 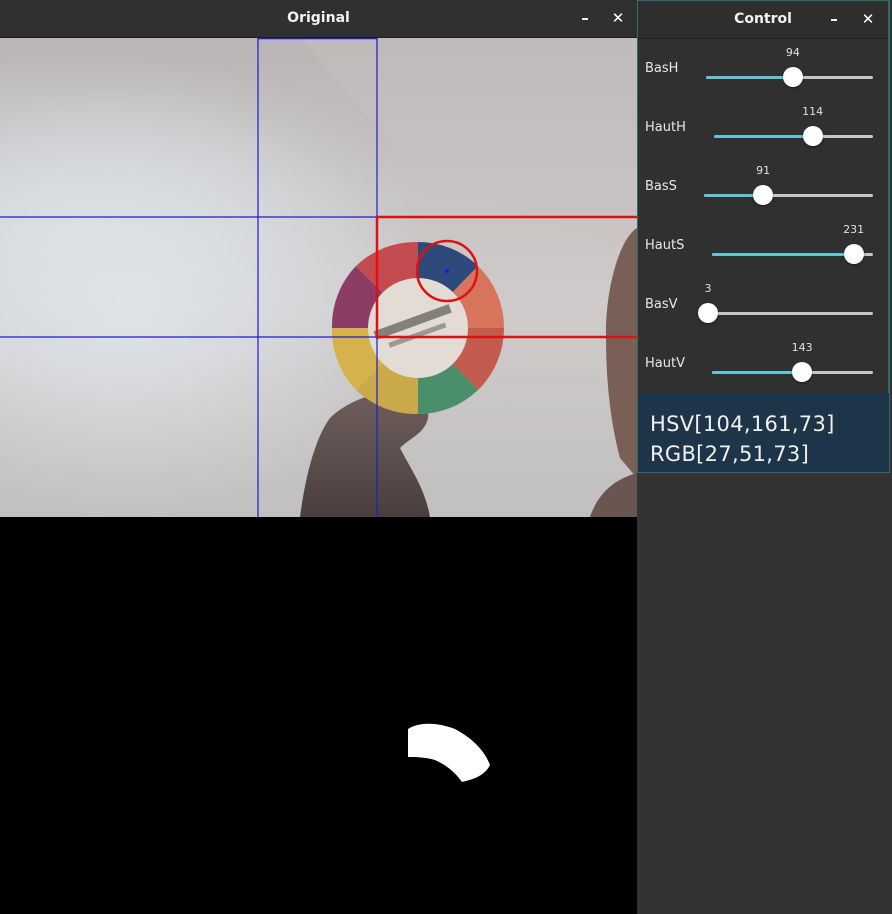 What do you see at coordinates (802, 347) in the screenshot?
I see `slider-value: 143` at bounding box center [802, 347].